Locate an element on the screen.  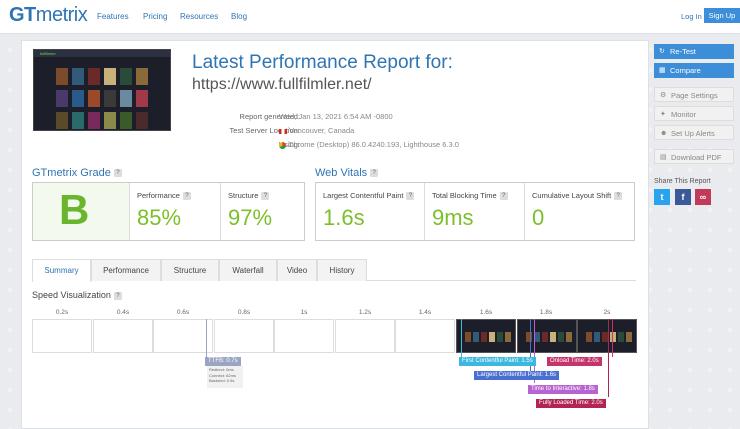
fcp-marker is located at coordinates (461, 338).